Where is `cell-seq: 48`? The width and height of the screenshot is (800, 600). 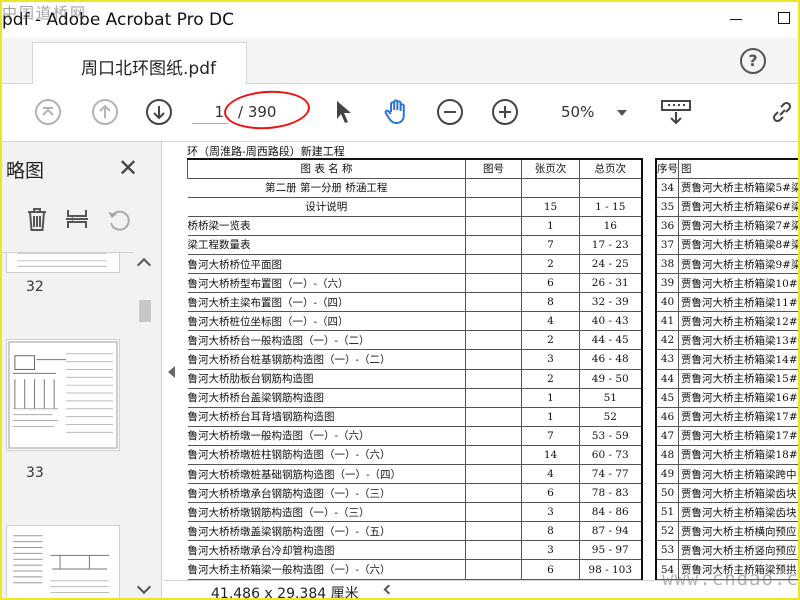
cell-seq: 48 is located at coordinates (667, 455).